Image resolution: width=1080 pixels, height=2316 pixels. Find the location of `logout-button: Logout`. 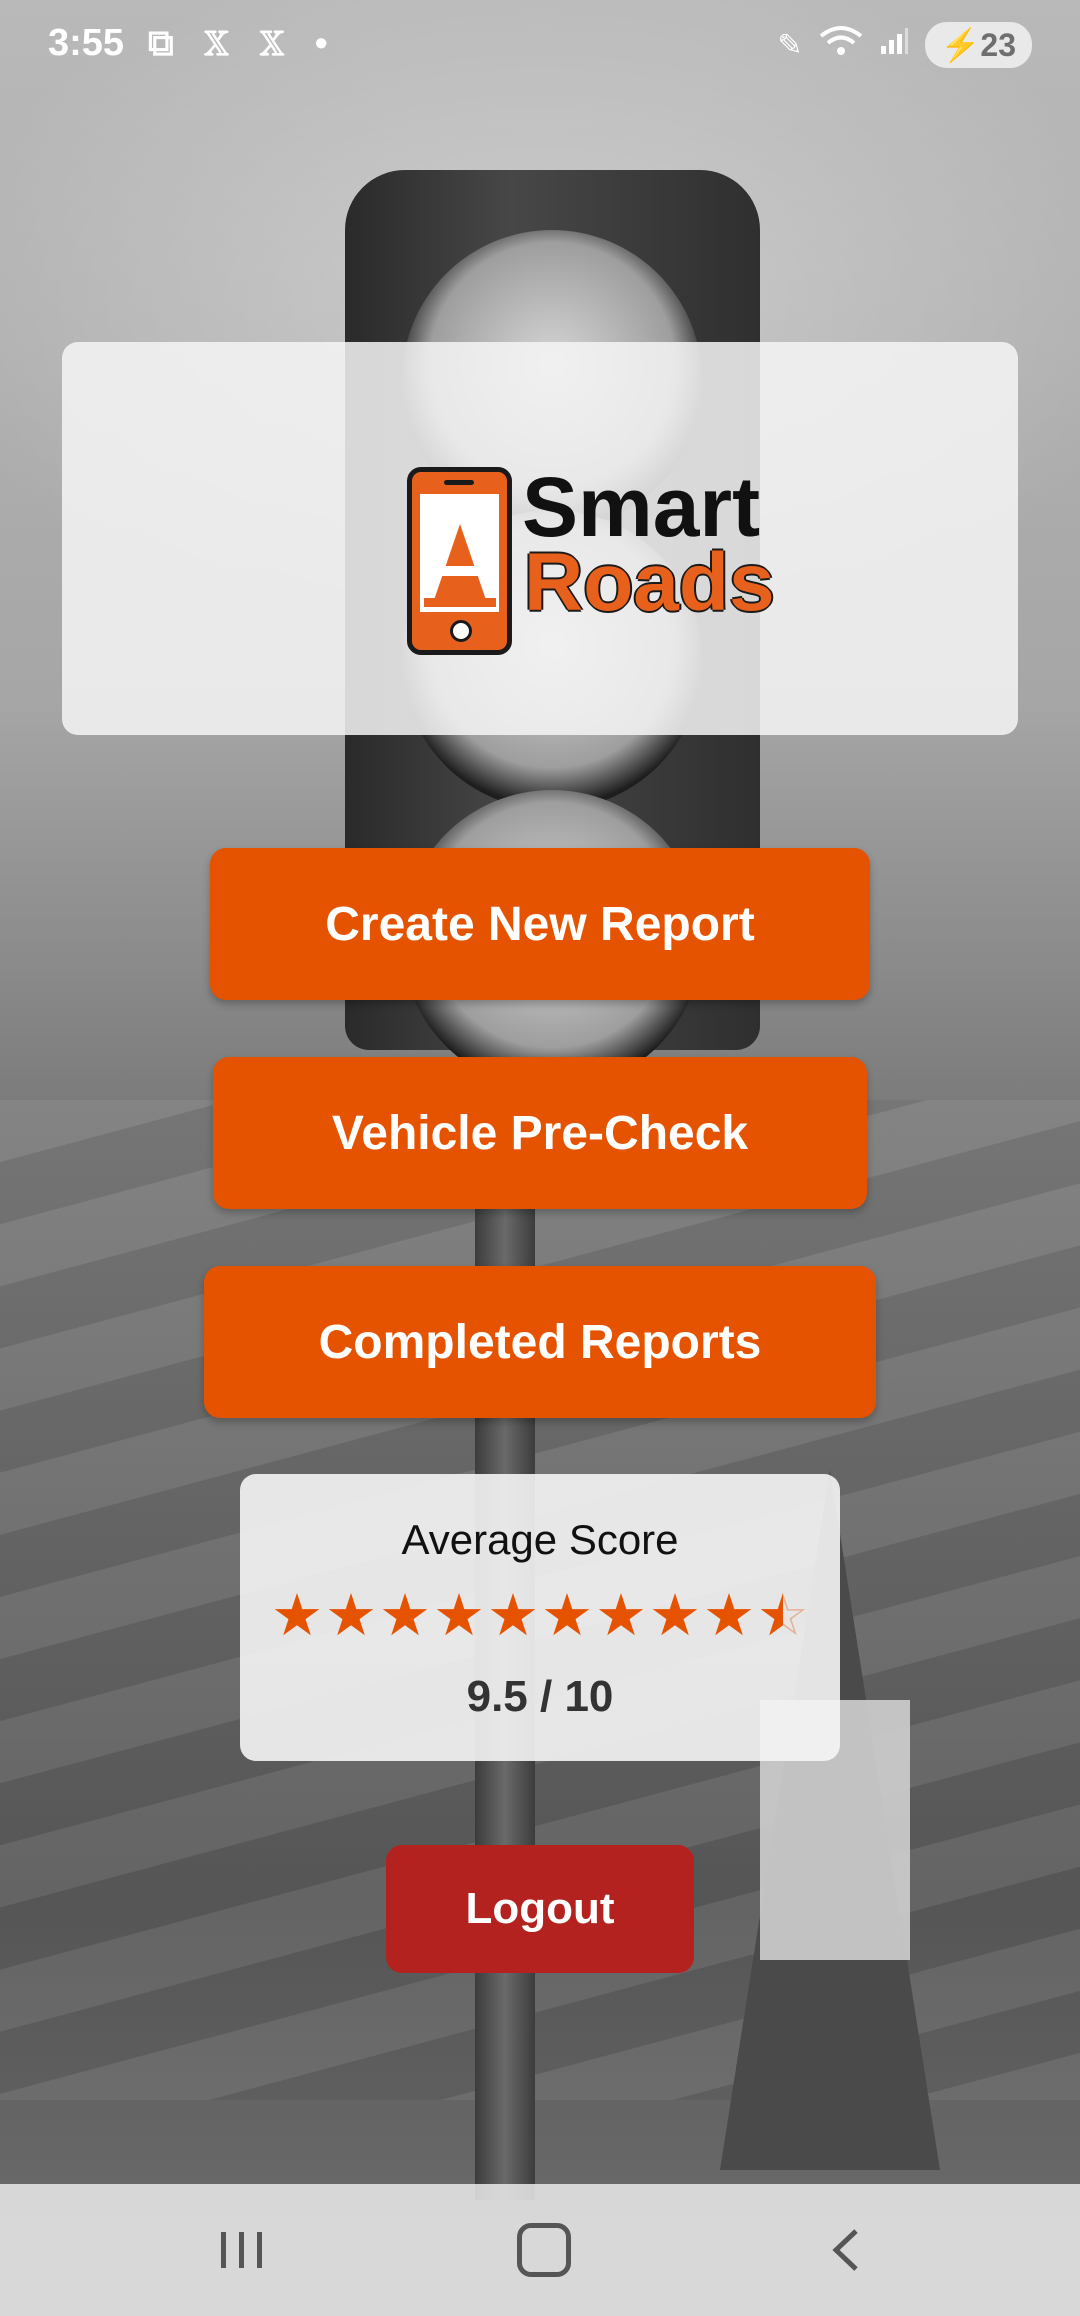

logout-button: Logout is located at coordinates (540, 1909).